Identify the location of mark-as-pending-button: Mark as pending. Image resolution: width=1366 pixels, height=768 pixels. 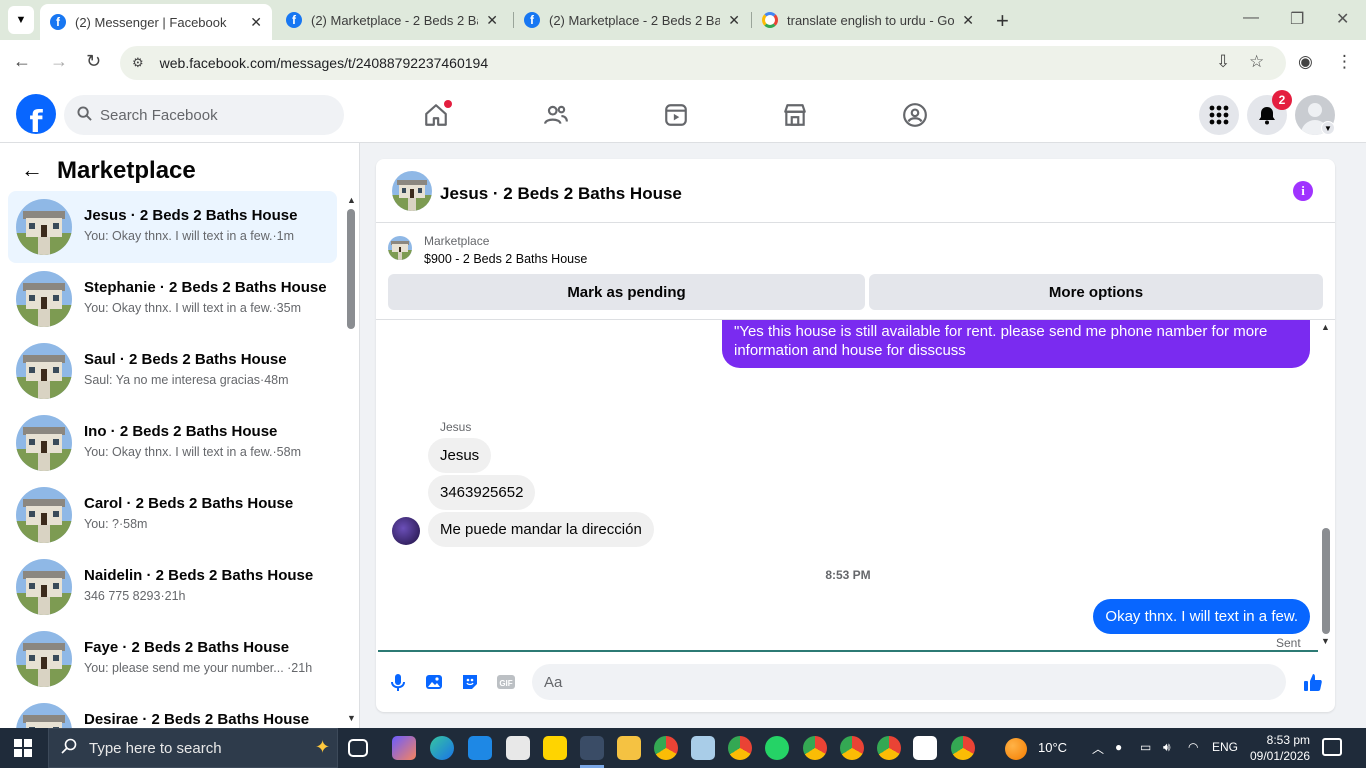
(626, 292).